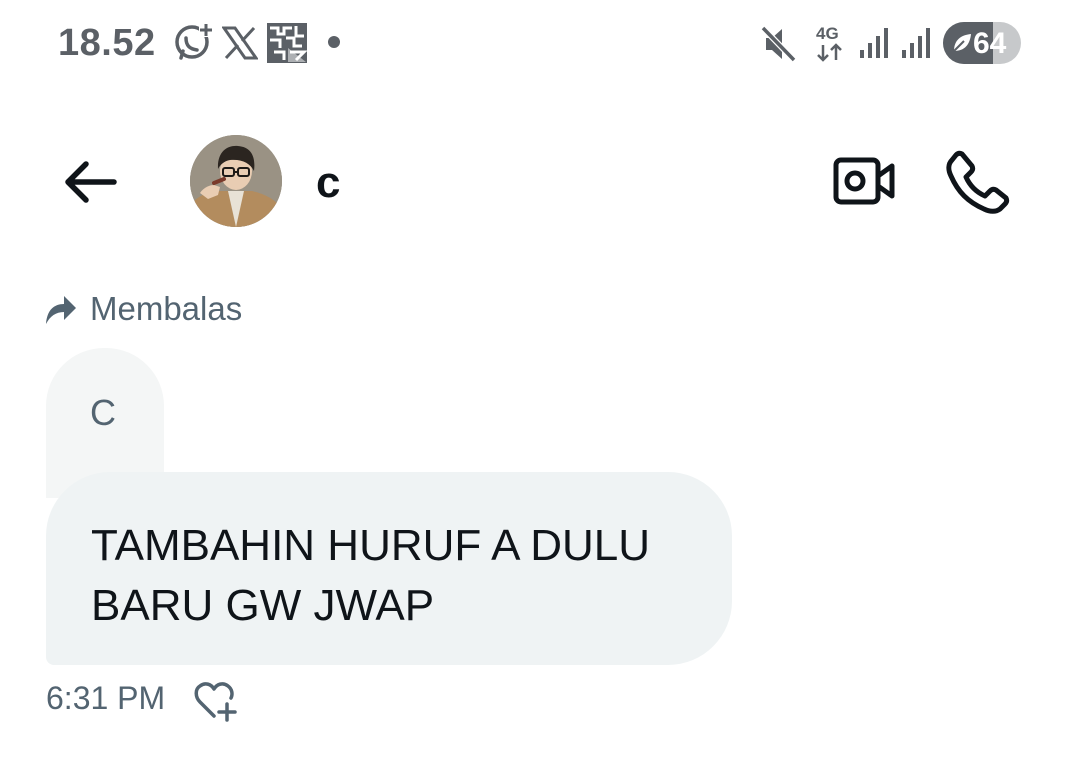 The height and width of the screenshot is (758, 1080). I want to click on avatar, so click(236, 181).